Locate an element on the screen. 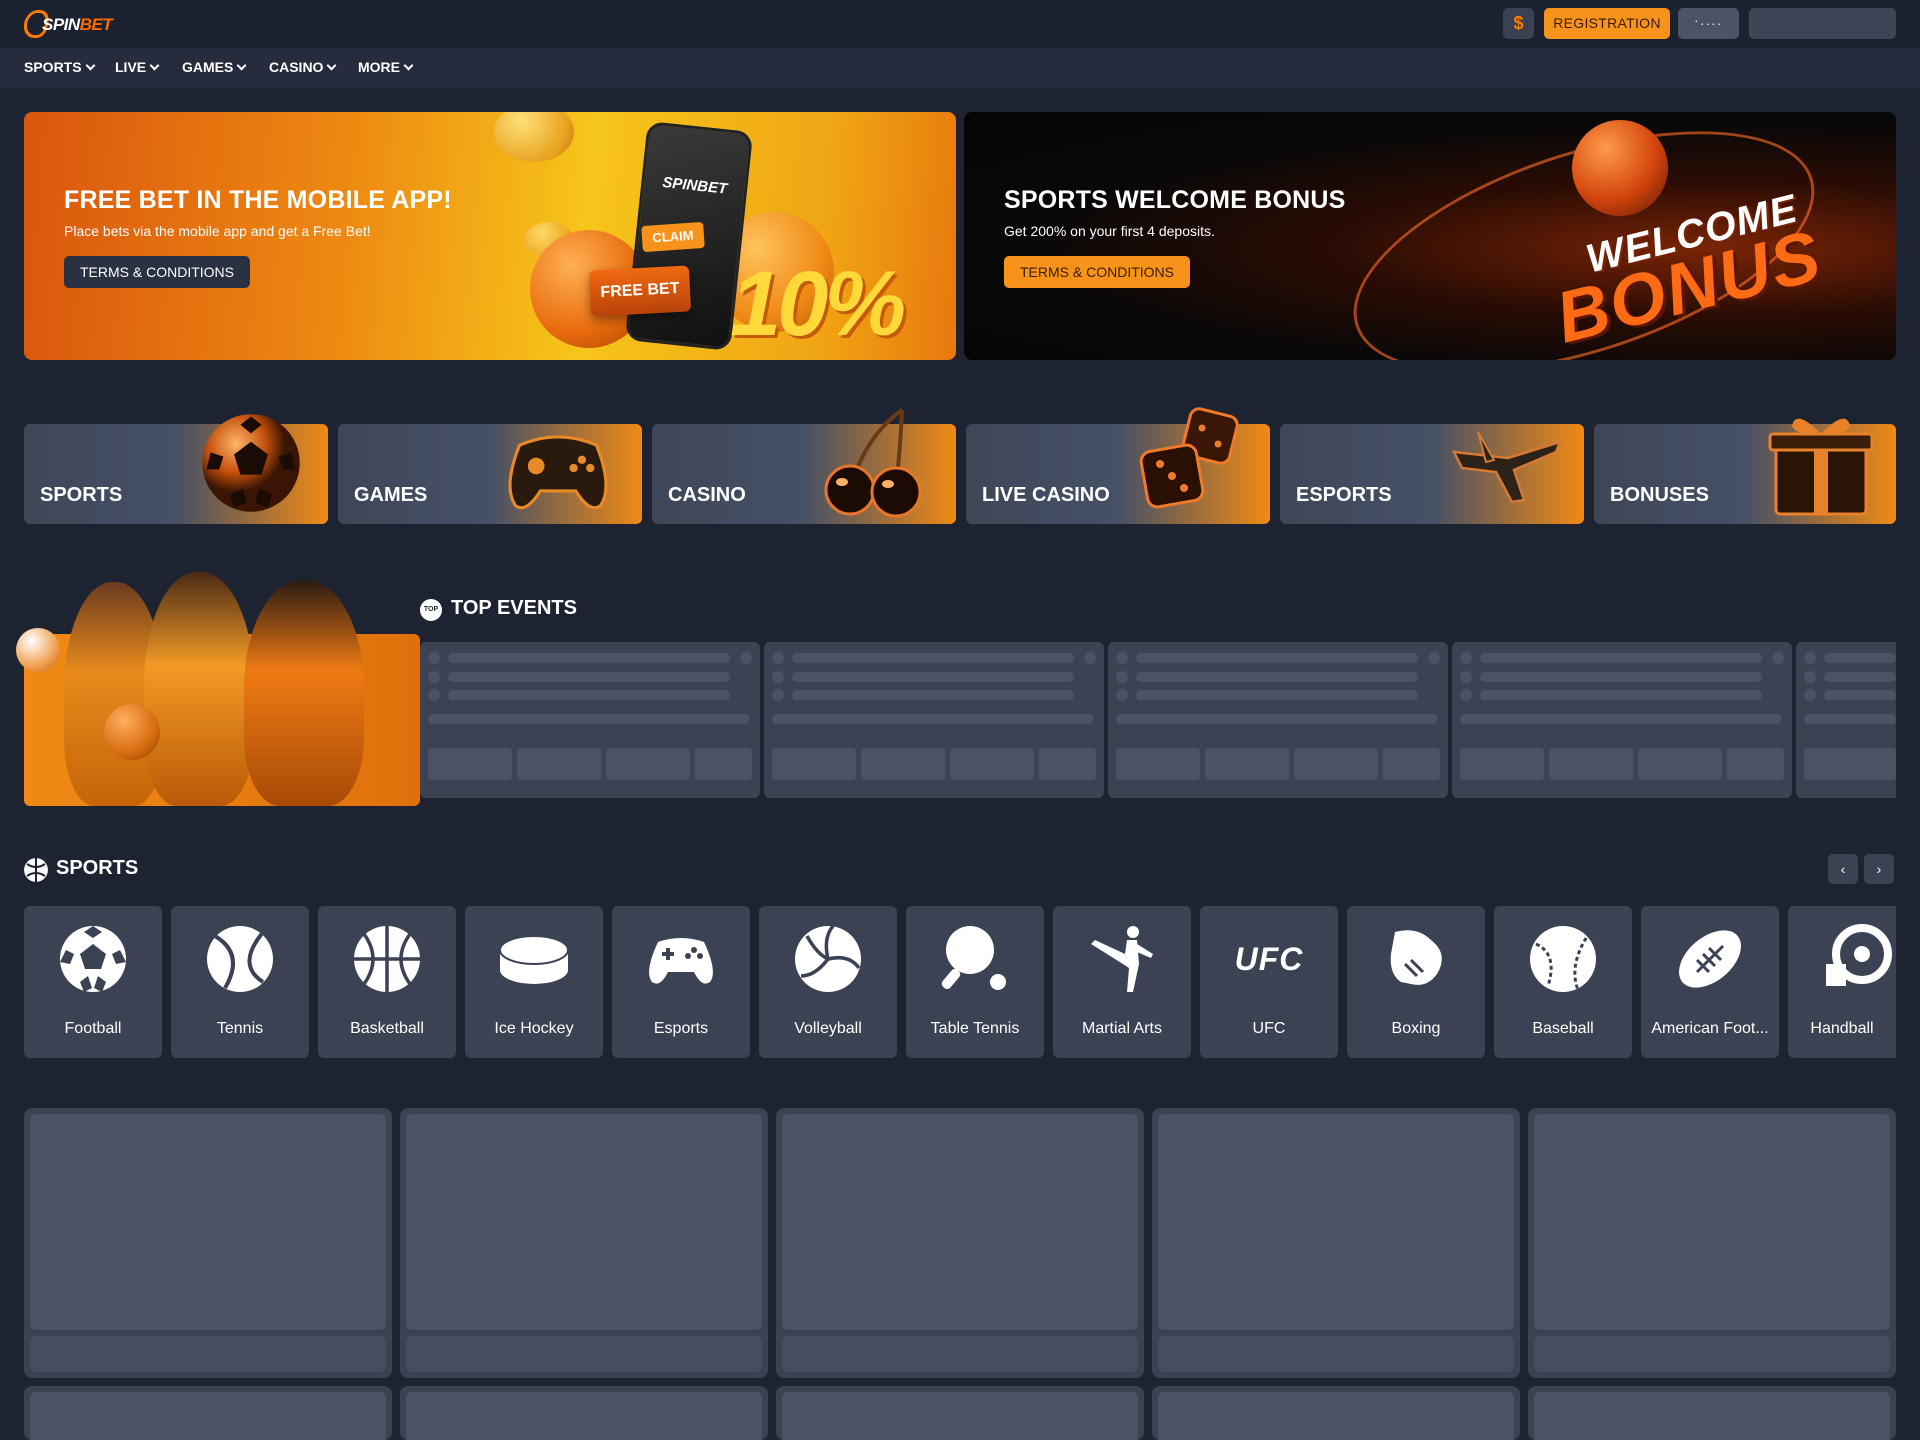 This screenshot has width=1920, height=1440. category-label: BONUSES is located at coordinates (1659, 495).